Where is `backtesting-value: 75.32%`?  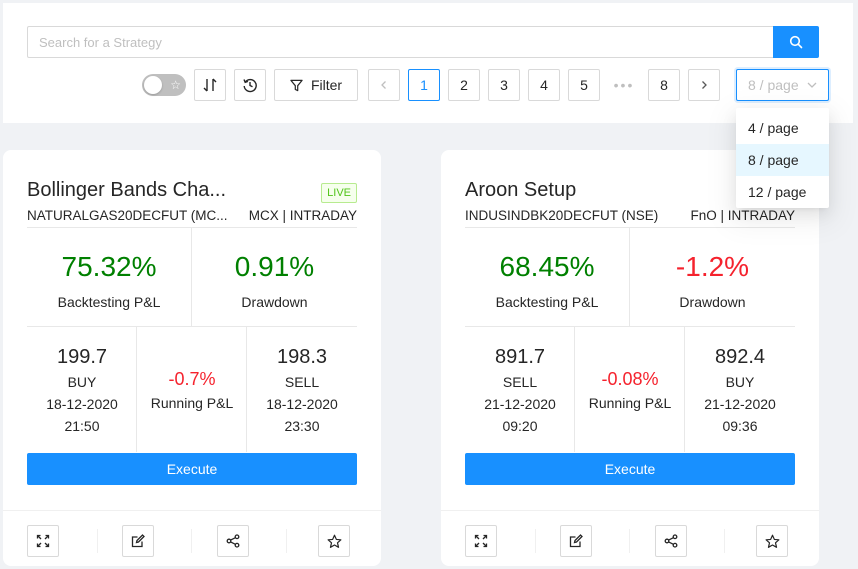
backtesting-value: 75.32% is located at coordinates (109, 266).